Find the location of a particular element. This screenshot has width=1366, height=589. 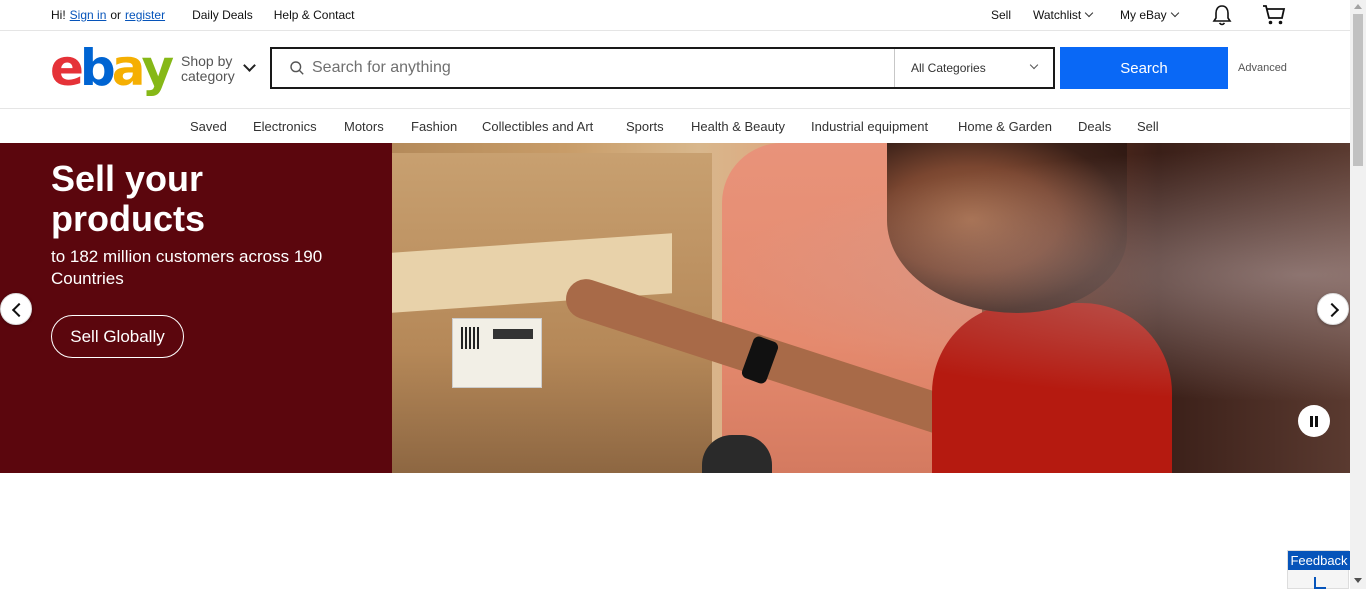

help-contact-link: Help & Contact is located at coordinates (314, 15).